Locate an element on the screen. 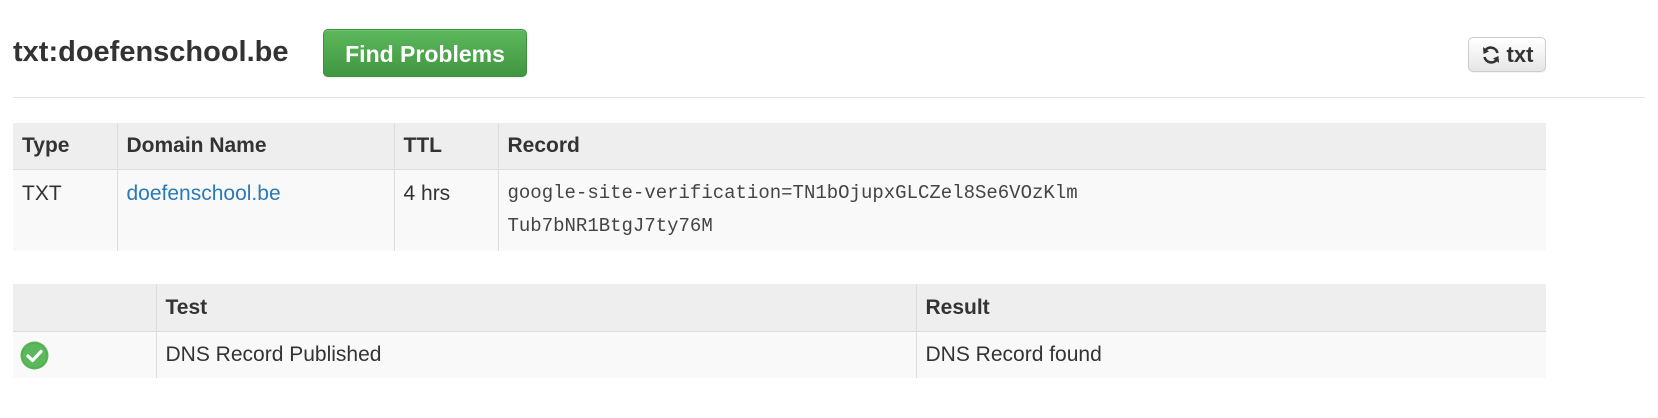 Image resolution: width=1658 pixels, height=418 pixels. table-row: DNS Record Published DNS Record found is located at coordinates (779, 354).